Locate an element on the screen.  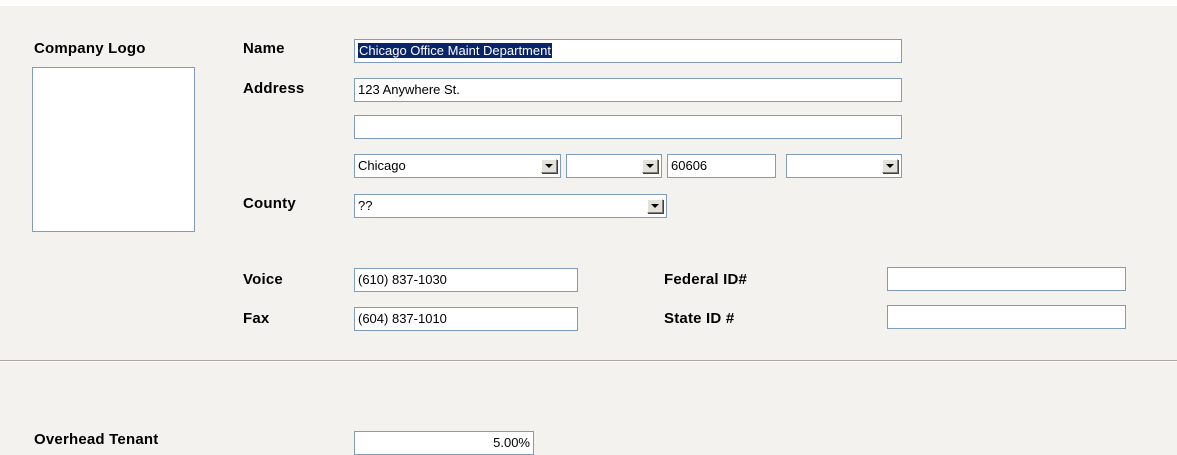
fax-field: (604) 837-1010 is located at coordinates (466, 319).